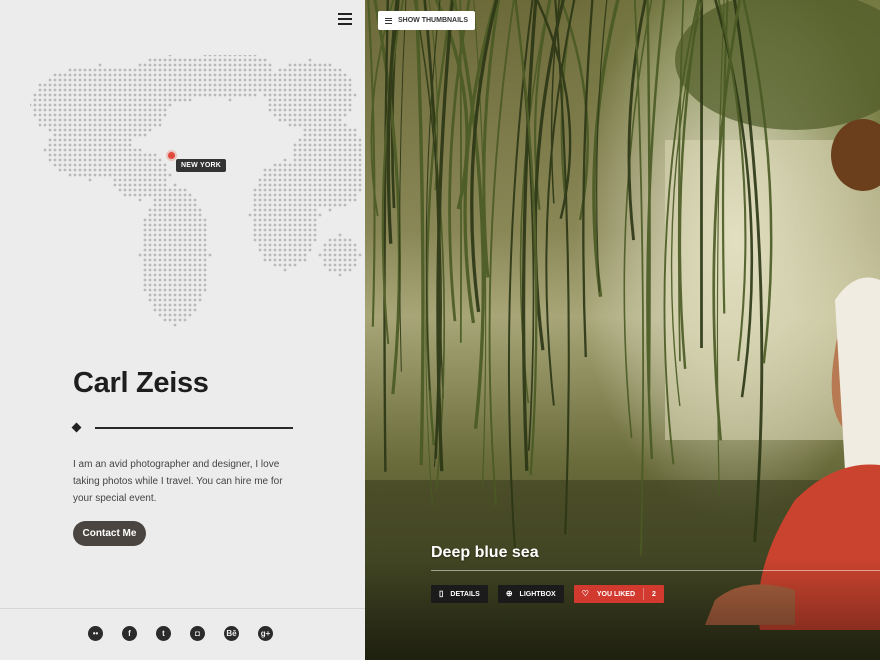  Describe the element at coordinates (644, 594) in the screenshot. I see `like-separator` at that location.